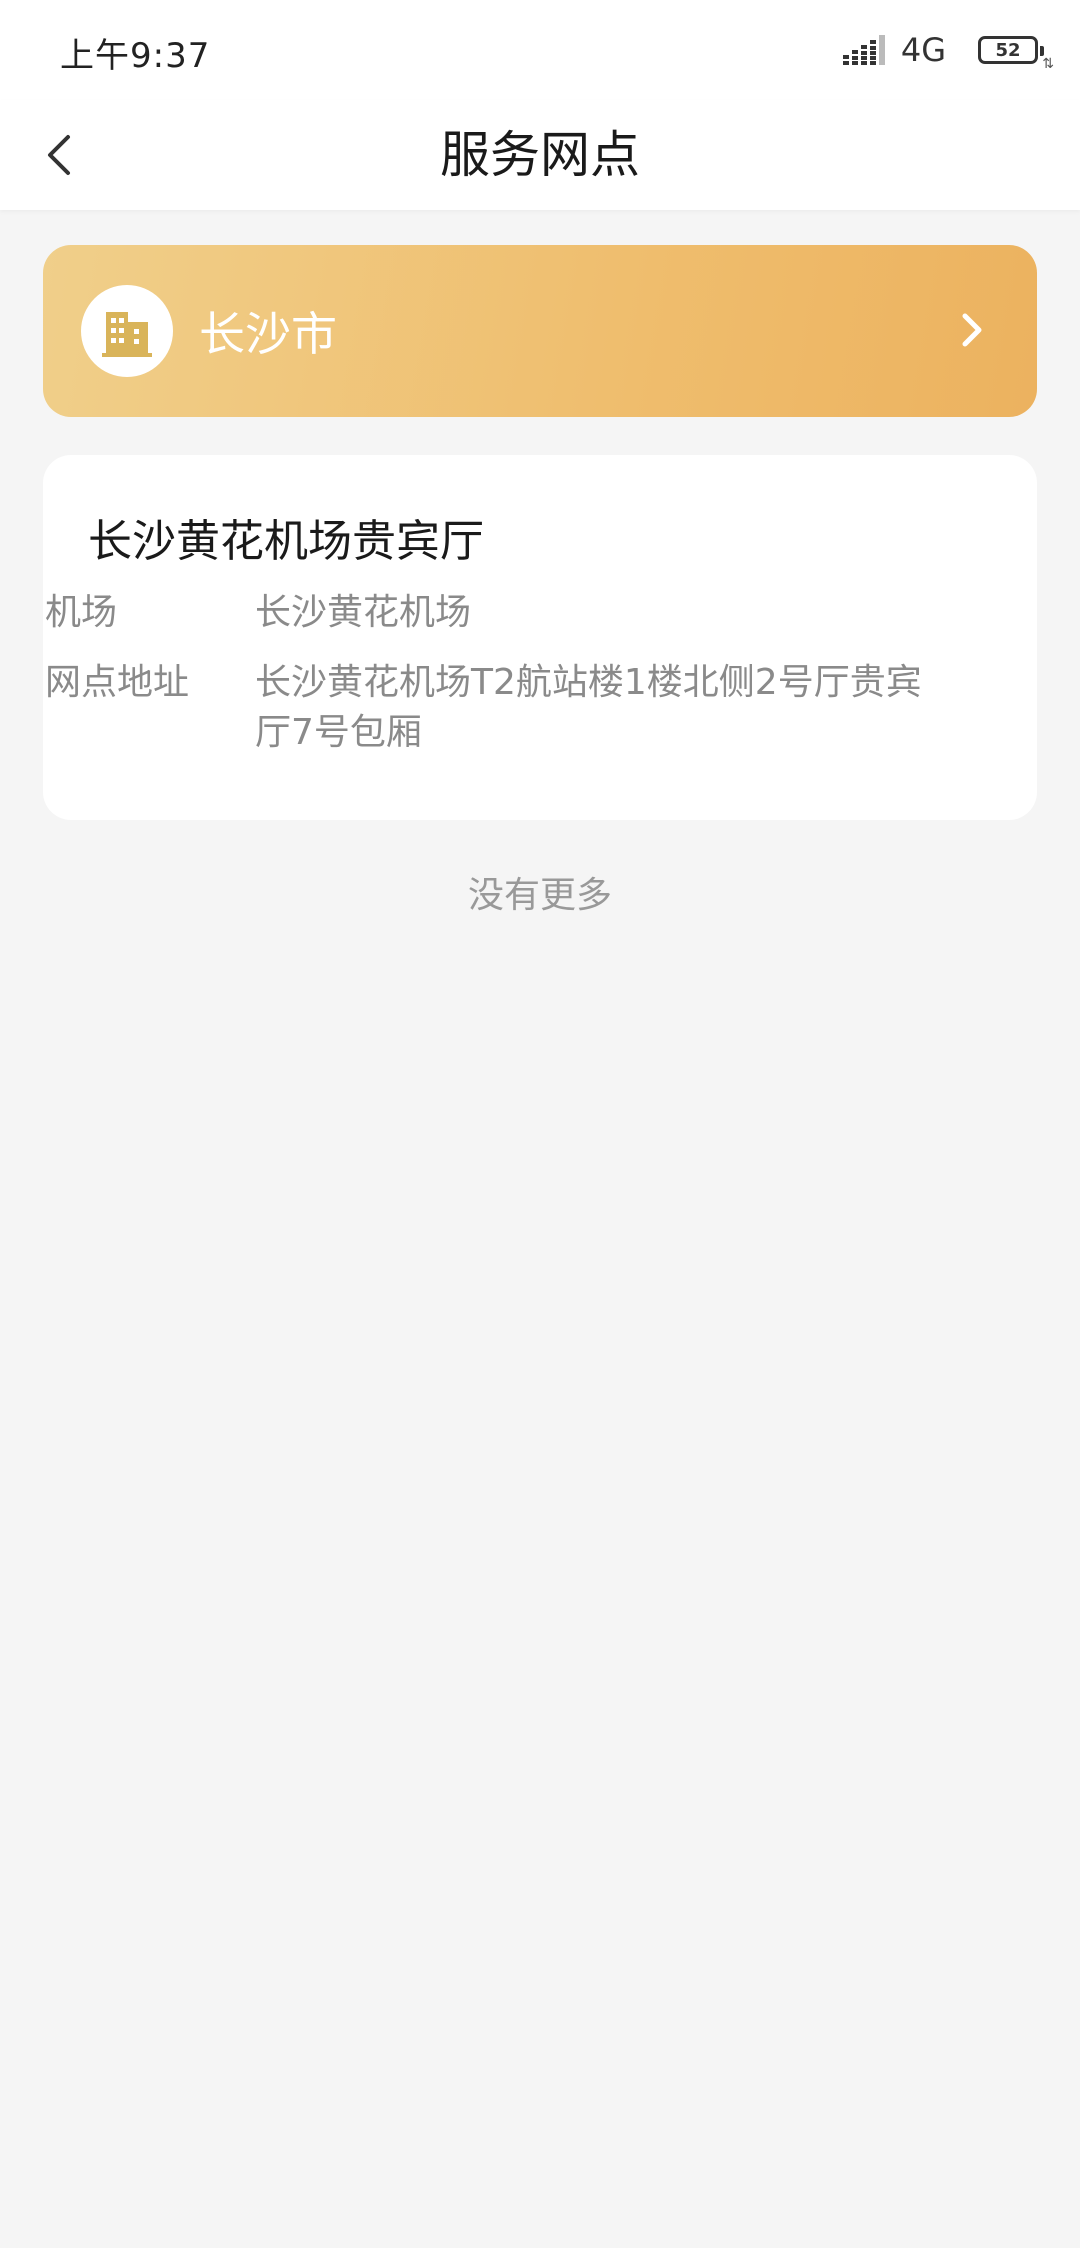  Describe the element at coordinates (948, 51) in the screenshot. I see `status-indicators: 4G ⇅ 52` at that location.